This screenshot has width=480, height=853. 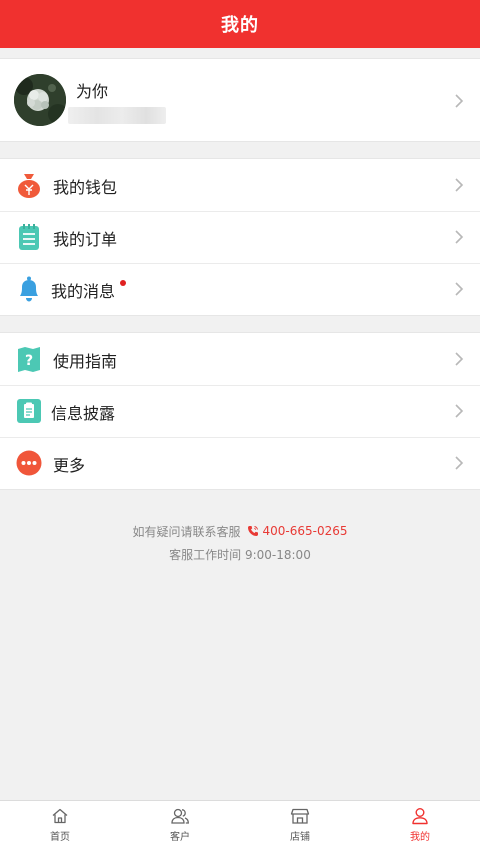 I want to click on menu-item-disclosure: 信息披露, so click(x=240, y=411).